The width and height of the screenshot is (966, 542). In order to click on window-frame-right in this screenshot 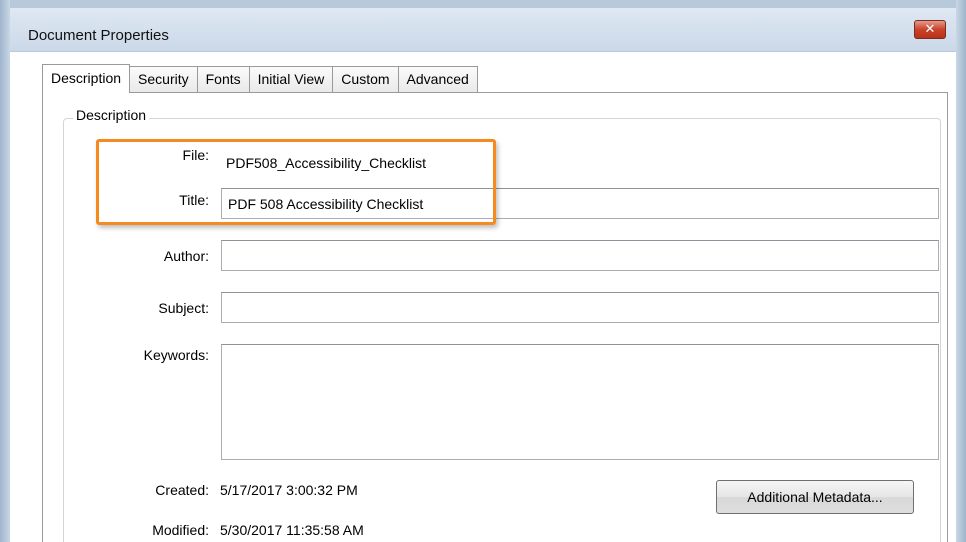, I will do `click(961, 271)`.